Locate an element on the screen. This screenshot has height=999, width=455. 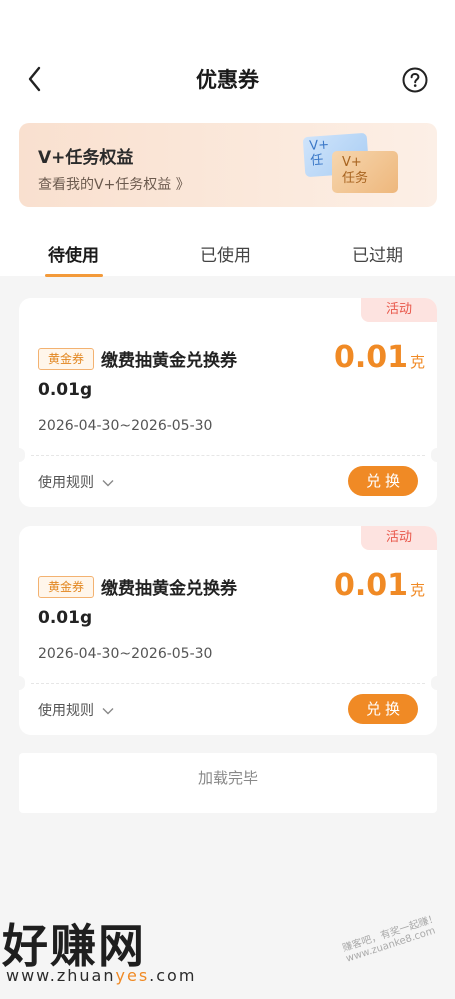
watermark-small-text: 赚客吧，有奖一起赚！www.zuanke8.com is located at coordinates (390, 938).